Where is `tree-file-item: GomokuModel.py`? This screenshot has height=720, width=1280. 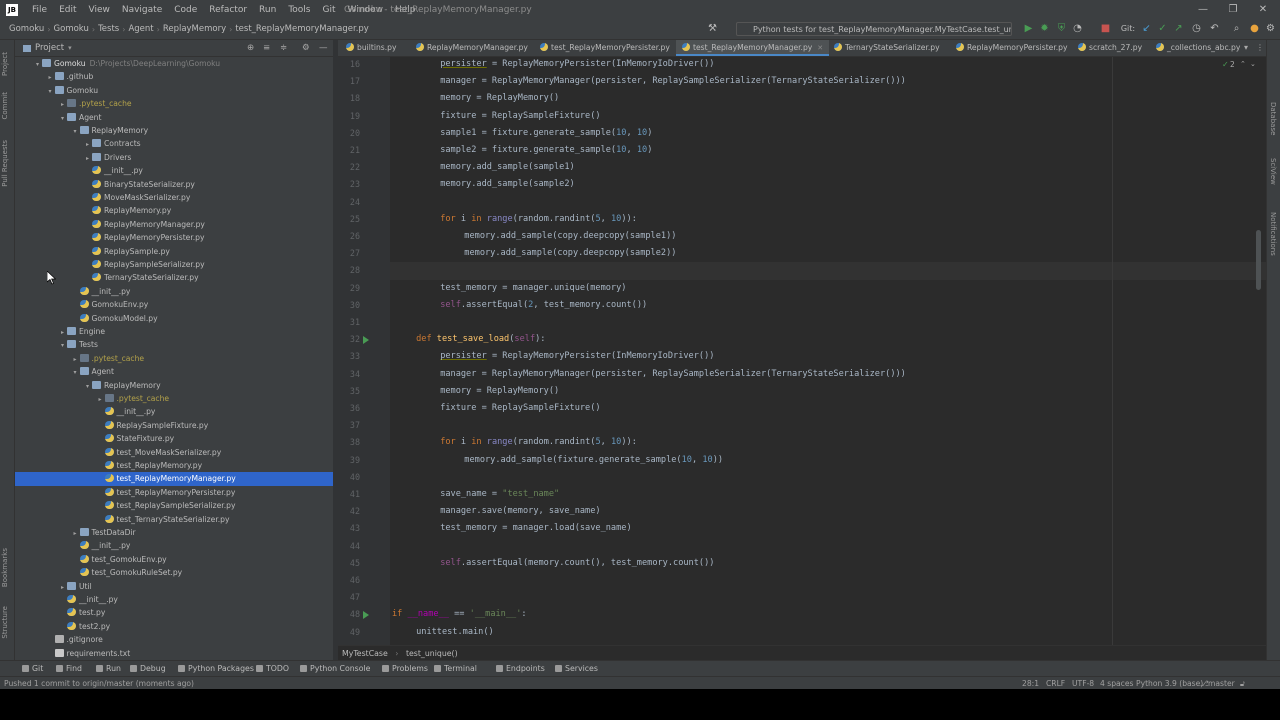
tree-file-item: GomokuModel.py is located at coordinates (174, 318).